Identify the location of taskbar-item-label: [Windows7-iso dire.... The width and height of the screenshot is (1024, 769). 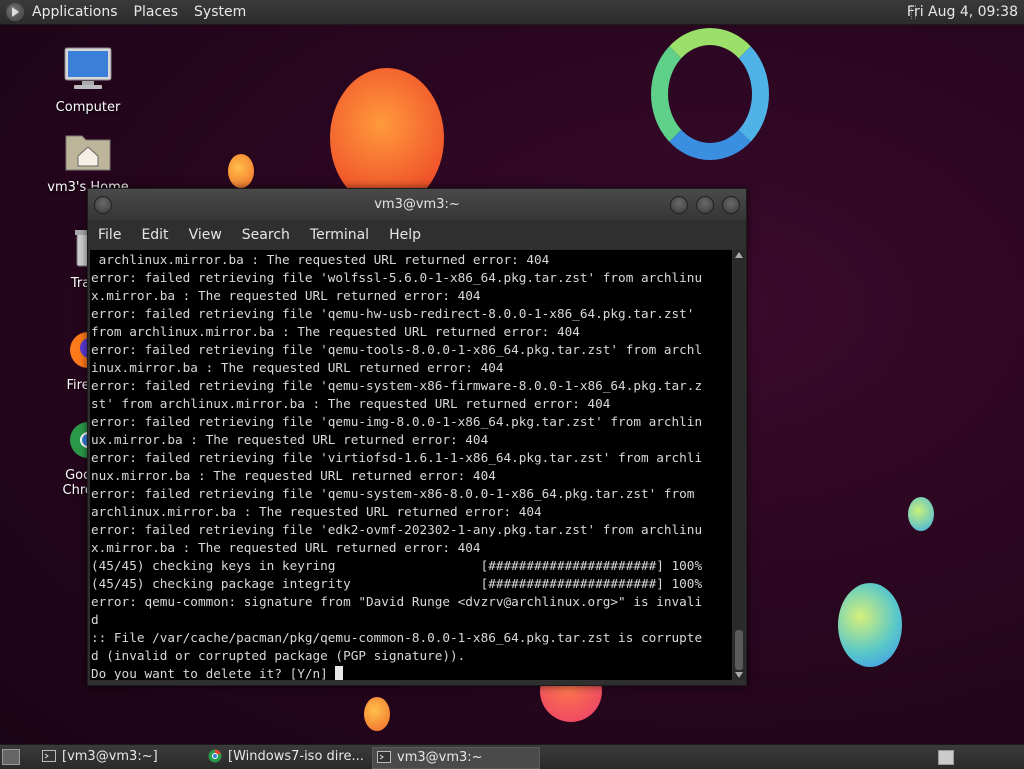
(296, 756).